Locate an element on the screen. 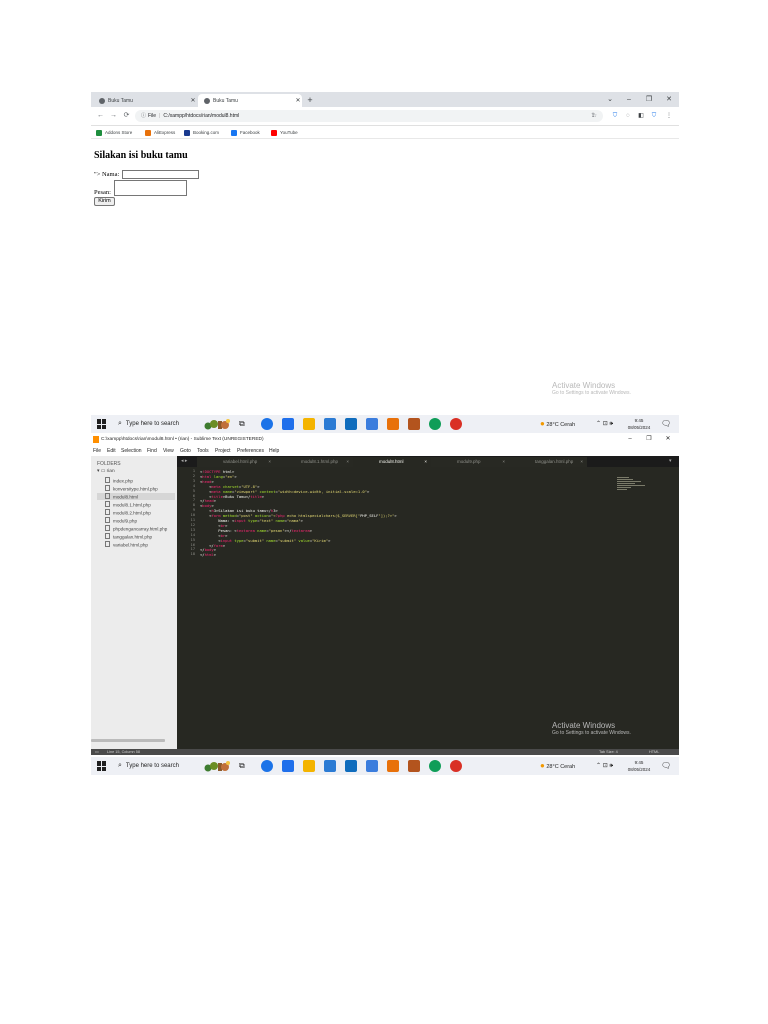  sidebar-file: variabel.html.php is located at coordinates (126, 544).